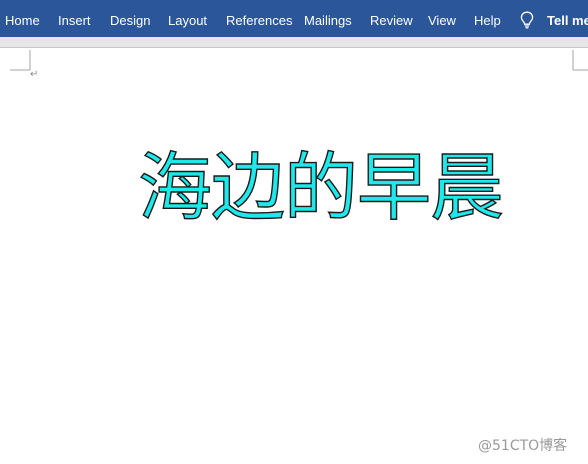  I want to click on margin-corner-top-right-icon, so click(580, 60).